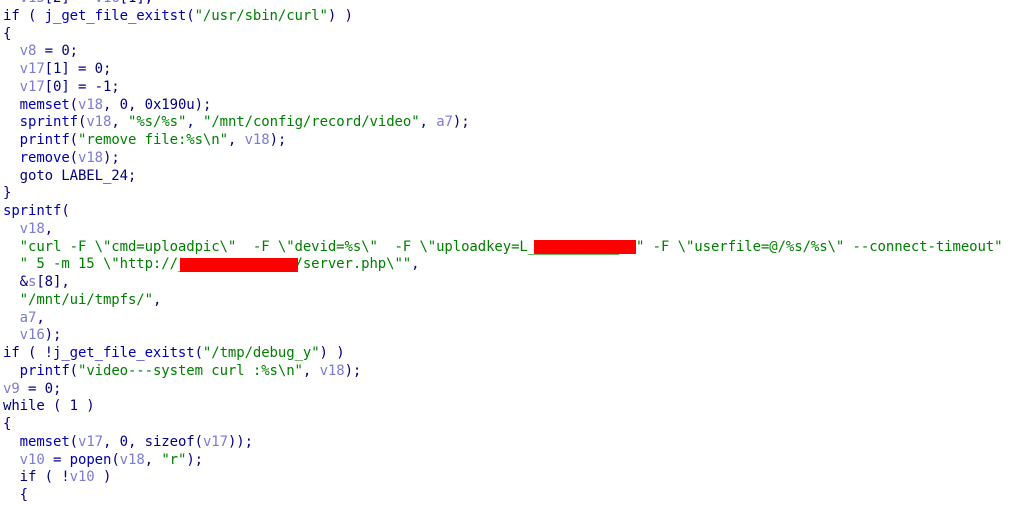  I want to click on string-token: "/usr/sbin/curl", so click(261, 15).